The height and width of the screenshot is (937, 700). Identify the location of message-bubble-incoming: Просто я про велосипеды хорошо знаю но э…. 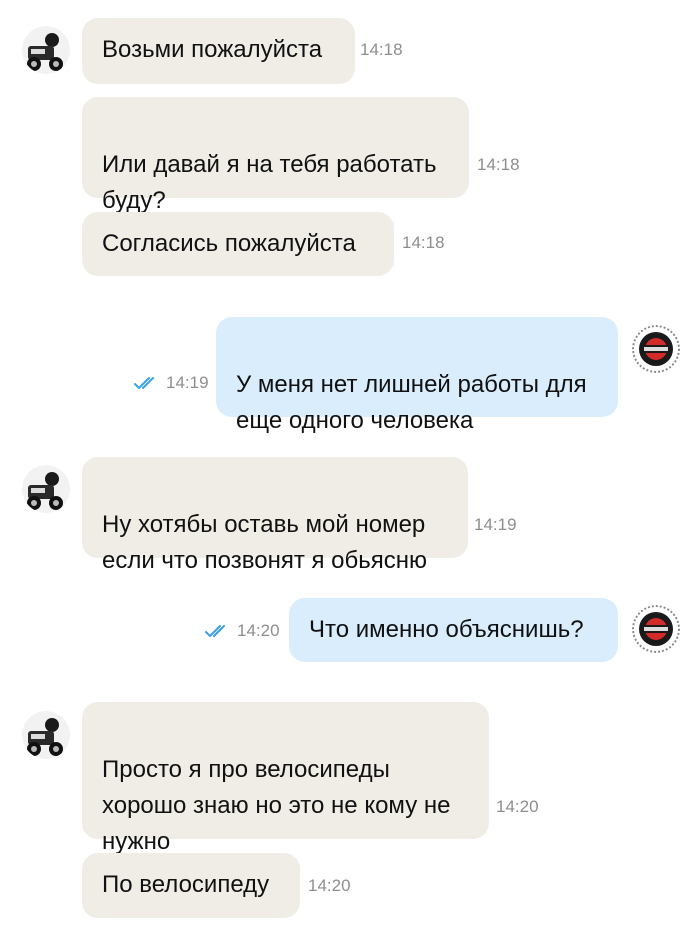
(285, 778).